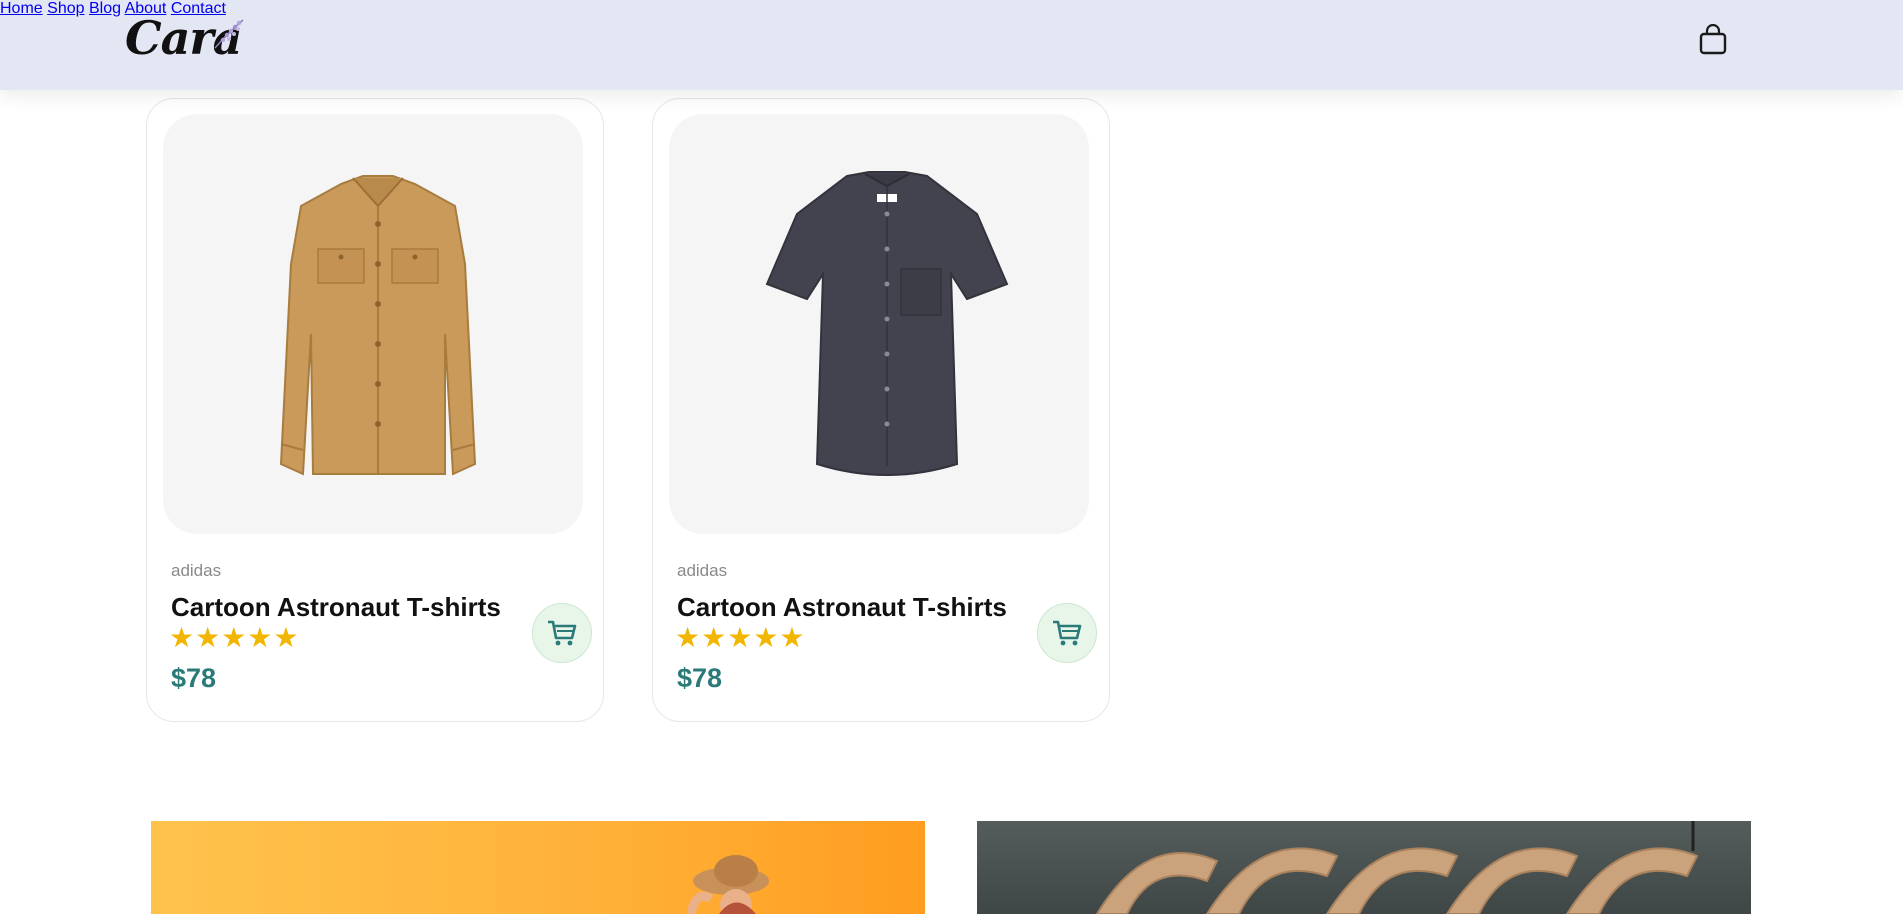  Describe the element at coordinates (951, 45) in the screenshot. I see `site-header: Cara Home Shop Blog About Contact` at that location.